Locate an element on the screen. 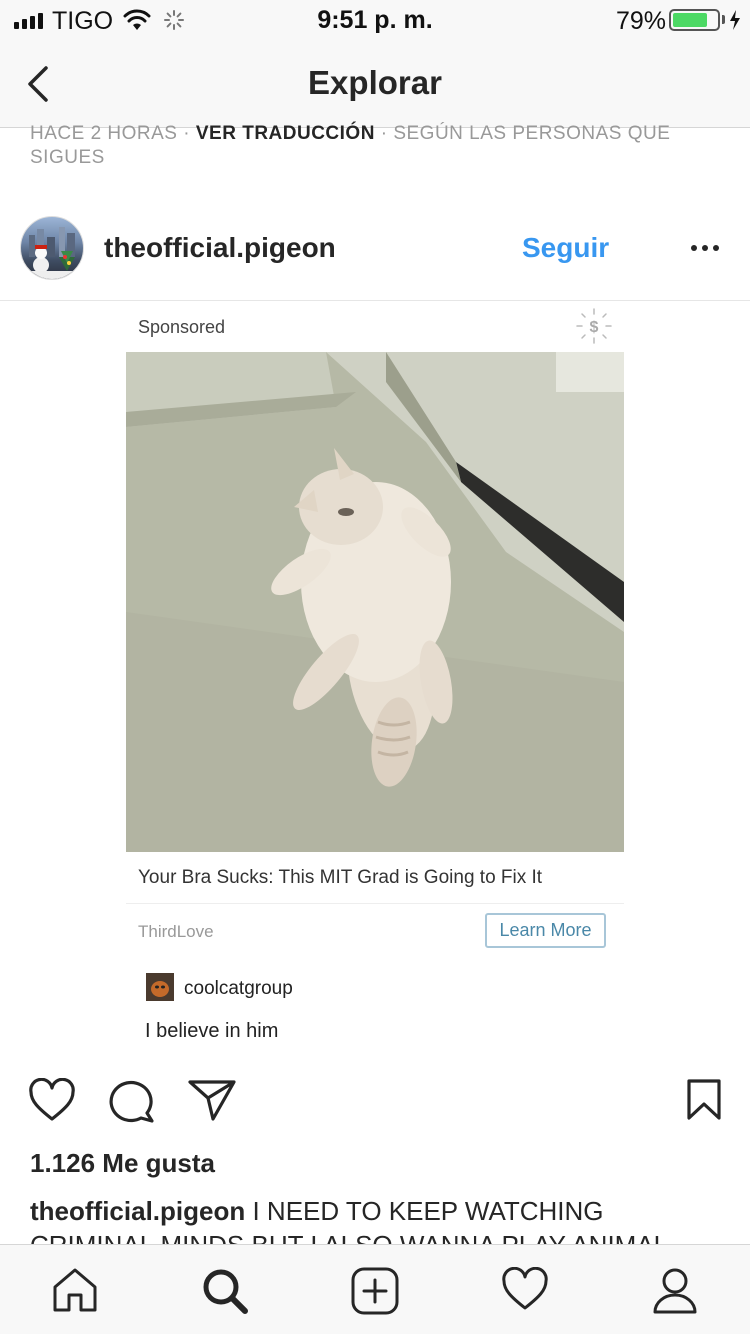  tab-bar is located at coordinates (375, 1289).